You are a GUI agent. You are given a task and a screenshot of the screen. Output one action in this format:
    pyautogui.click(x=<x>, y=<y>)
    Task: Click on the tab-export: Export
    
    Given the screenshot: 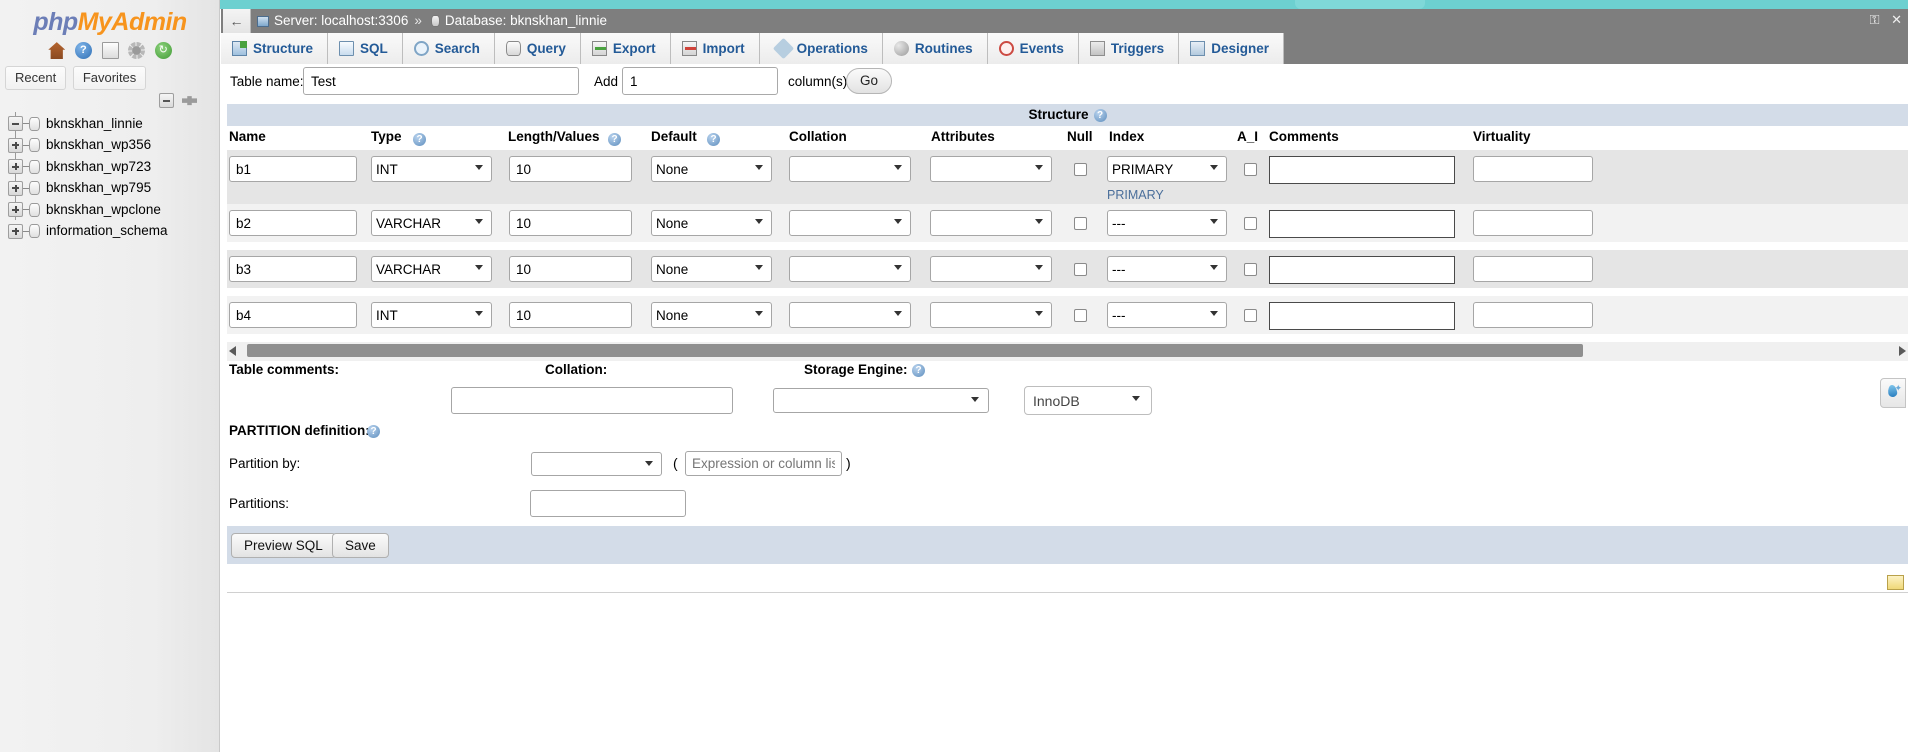 What is the action you would take?
    pyautogui.click(x=625, y=48)
    